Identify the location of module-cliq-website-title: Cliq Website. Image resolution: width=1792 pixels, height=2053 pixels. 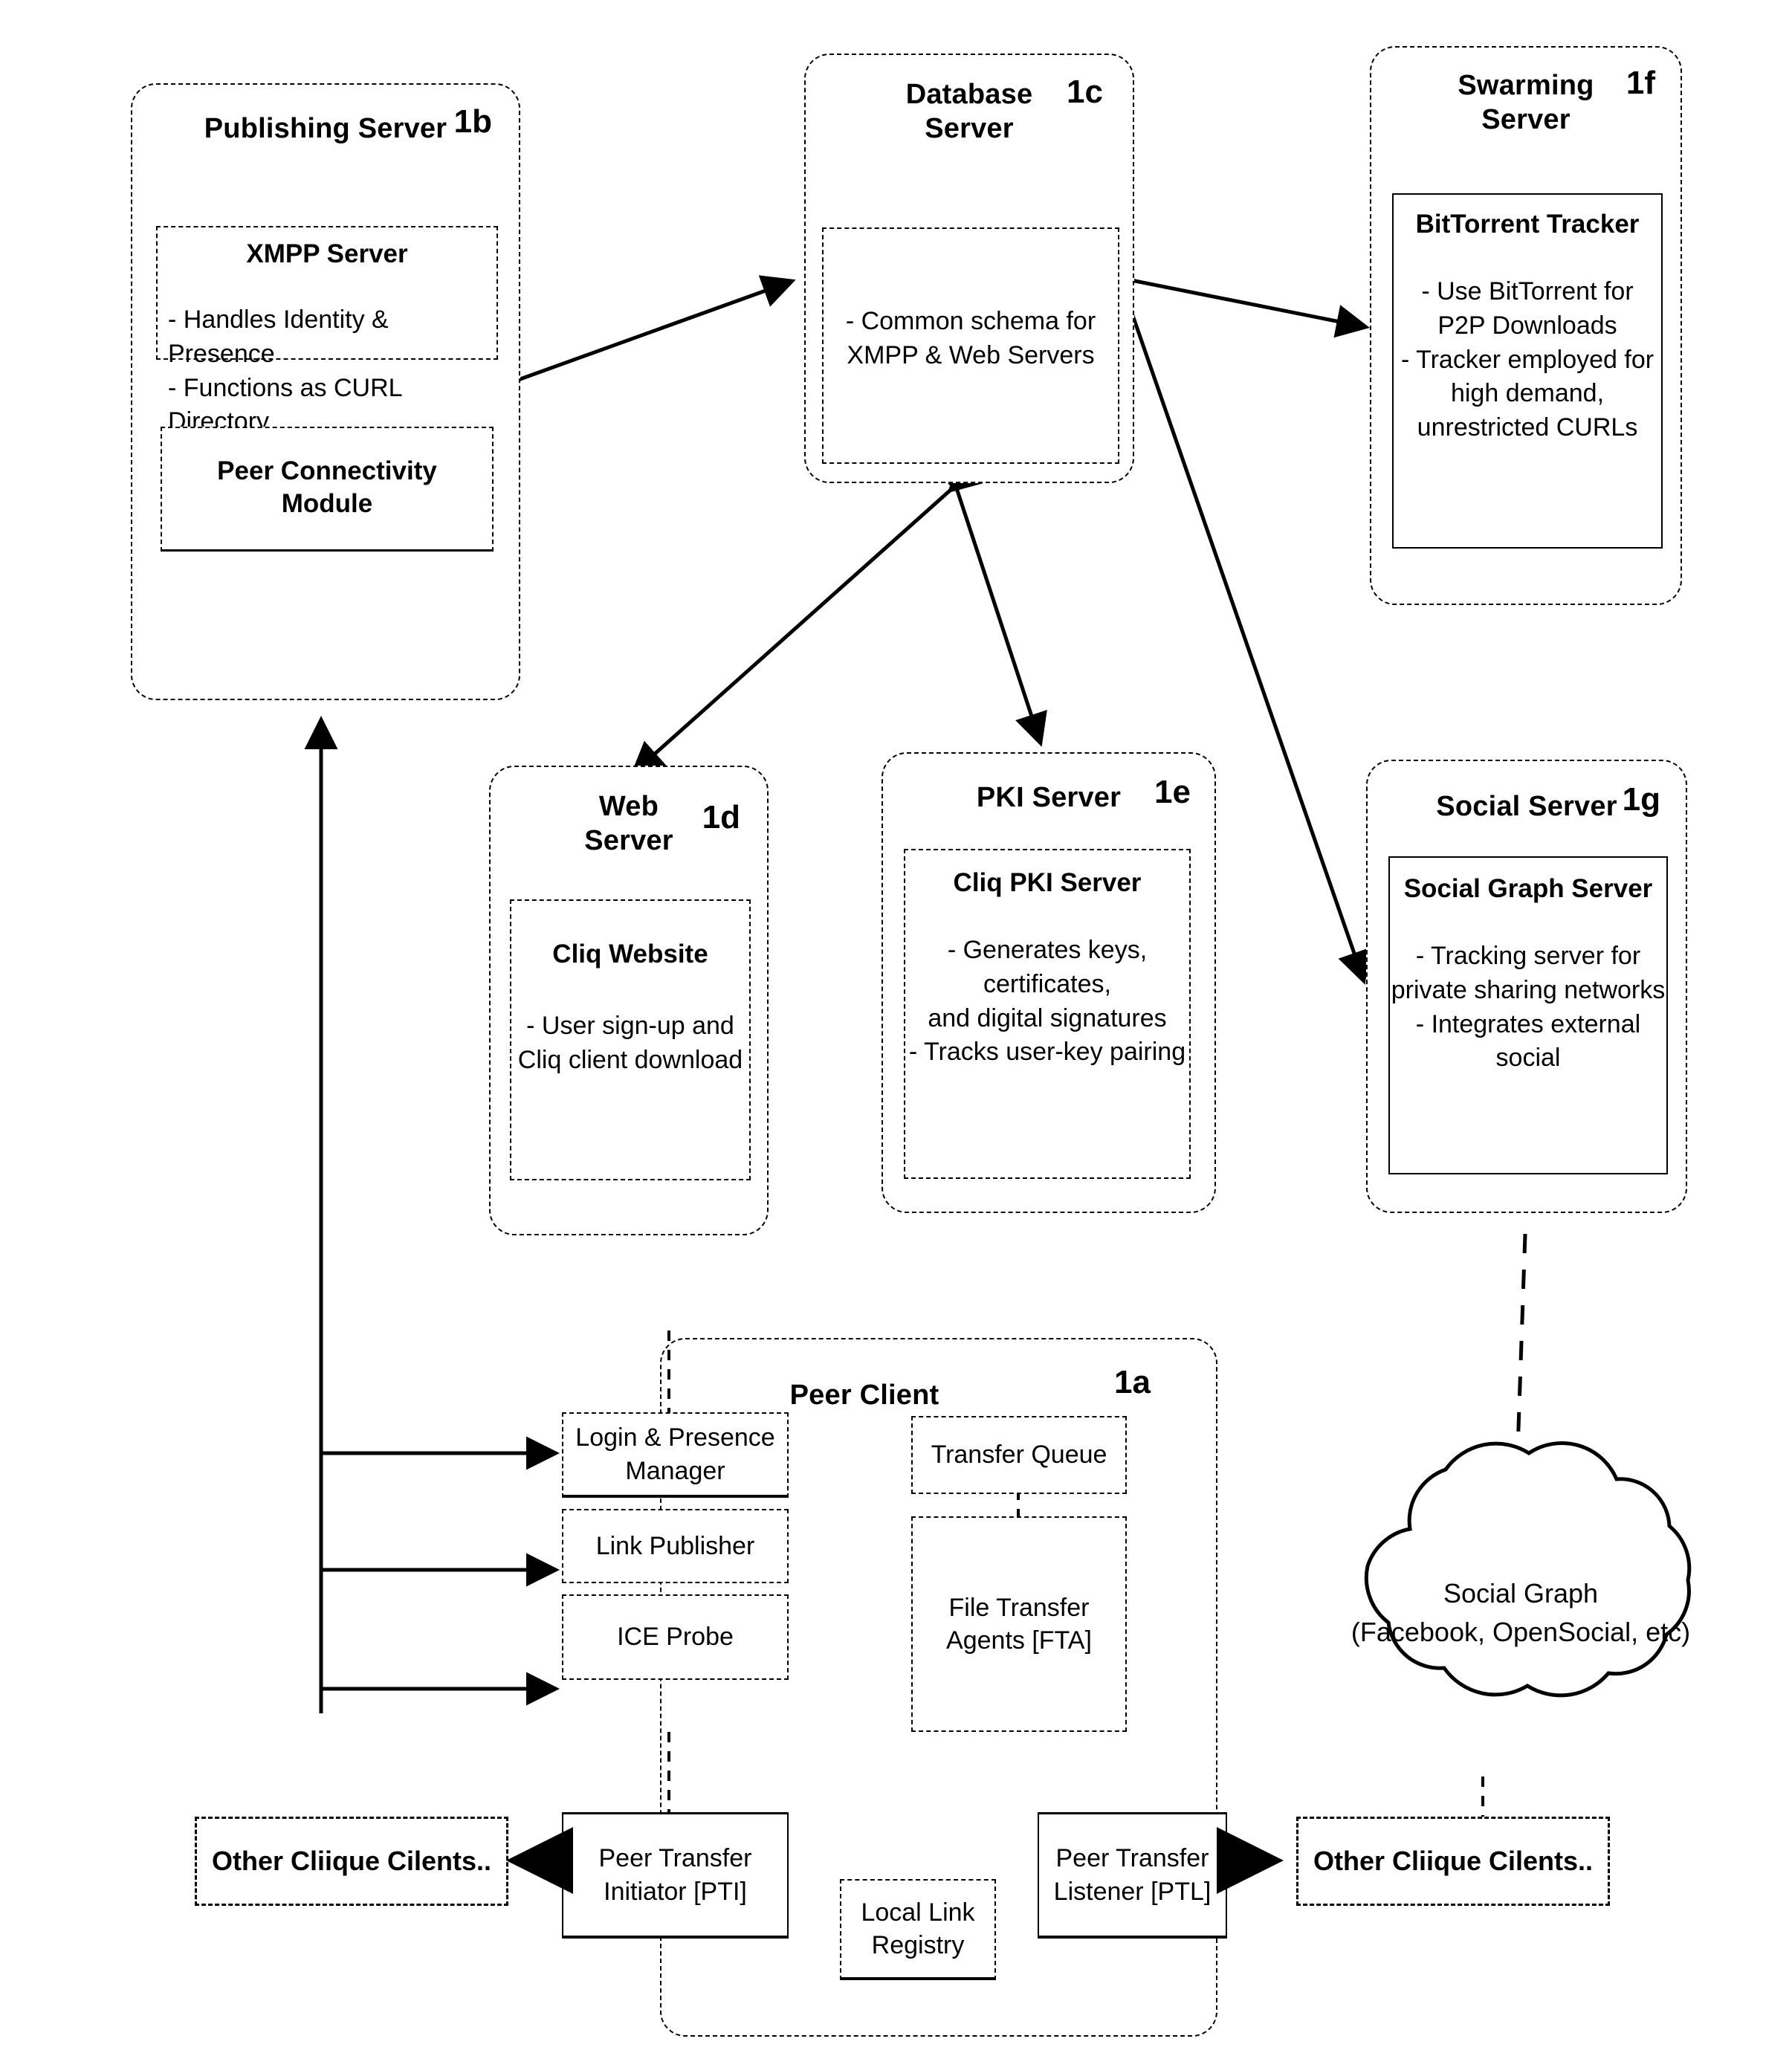
(630, 955).